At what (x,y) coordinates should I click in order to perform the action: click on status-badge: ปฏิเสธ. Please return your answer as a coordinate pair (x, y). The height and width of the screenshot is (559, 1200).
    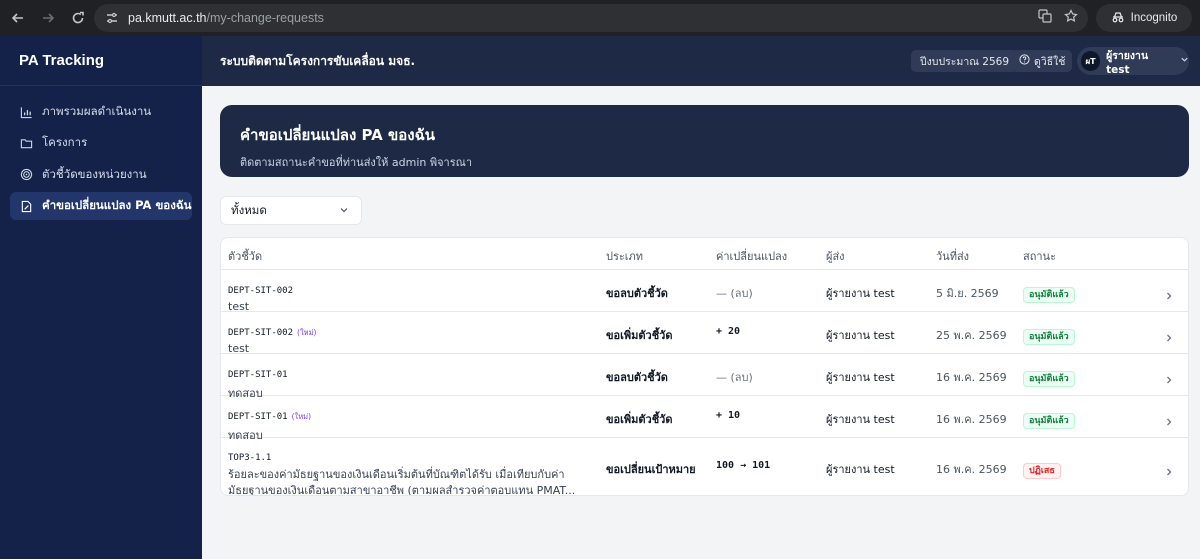
    Looking at the image, I should click on (1042, 470).